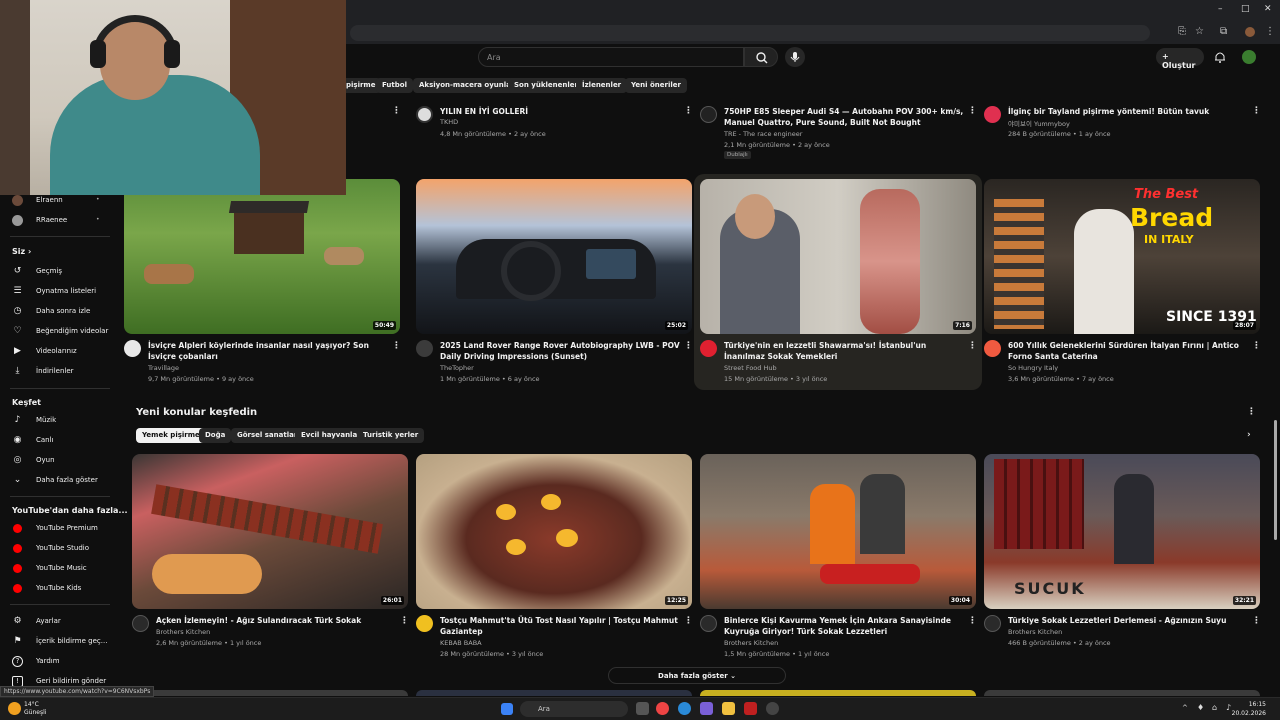 This screenshot has height=720, width=1280. What do you see at coordinates (468, 85) in the screenshot?
I see `chip-action-adventure: Aksiyon-macera oyunları` at bounding box center [468, 85].